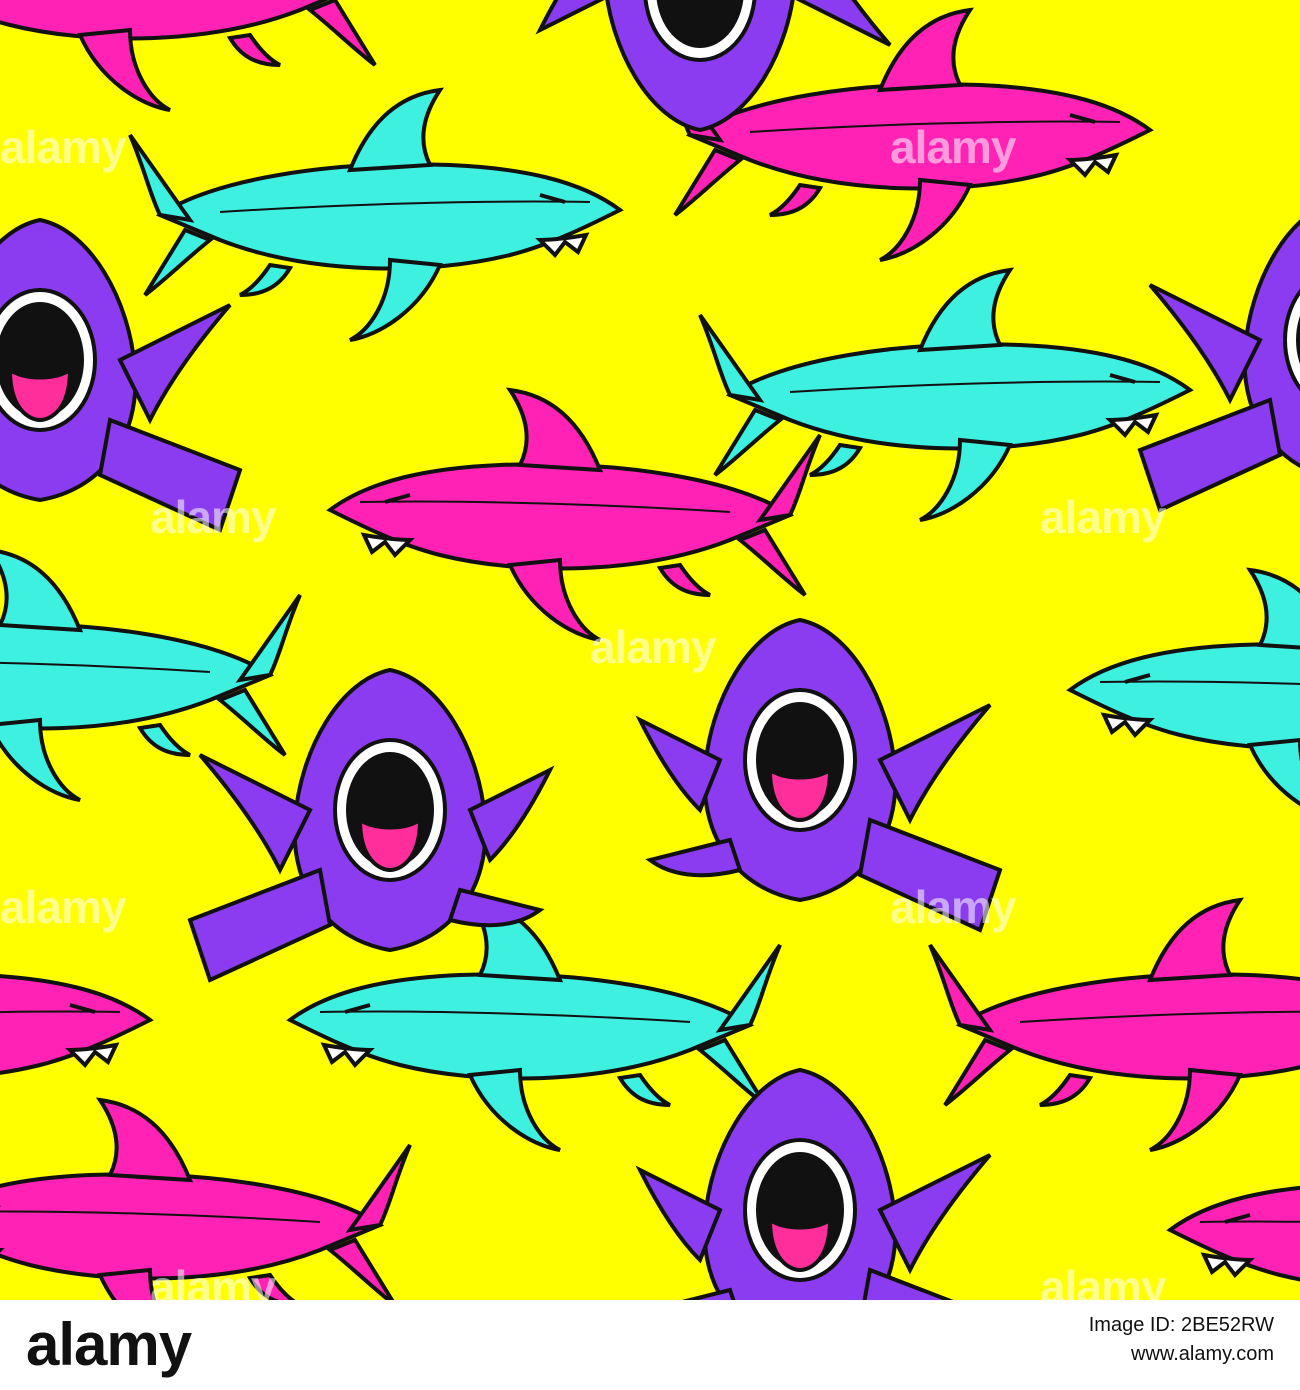 This screenshot has height=1390, width=1300. I want to click on stock-footer: alamy Image ID: 2BE52RW www.alamy.com, so click(650, 1345).